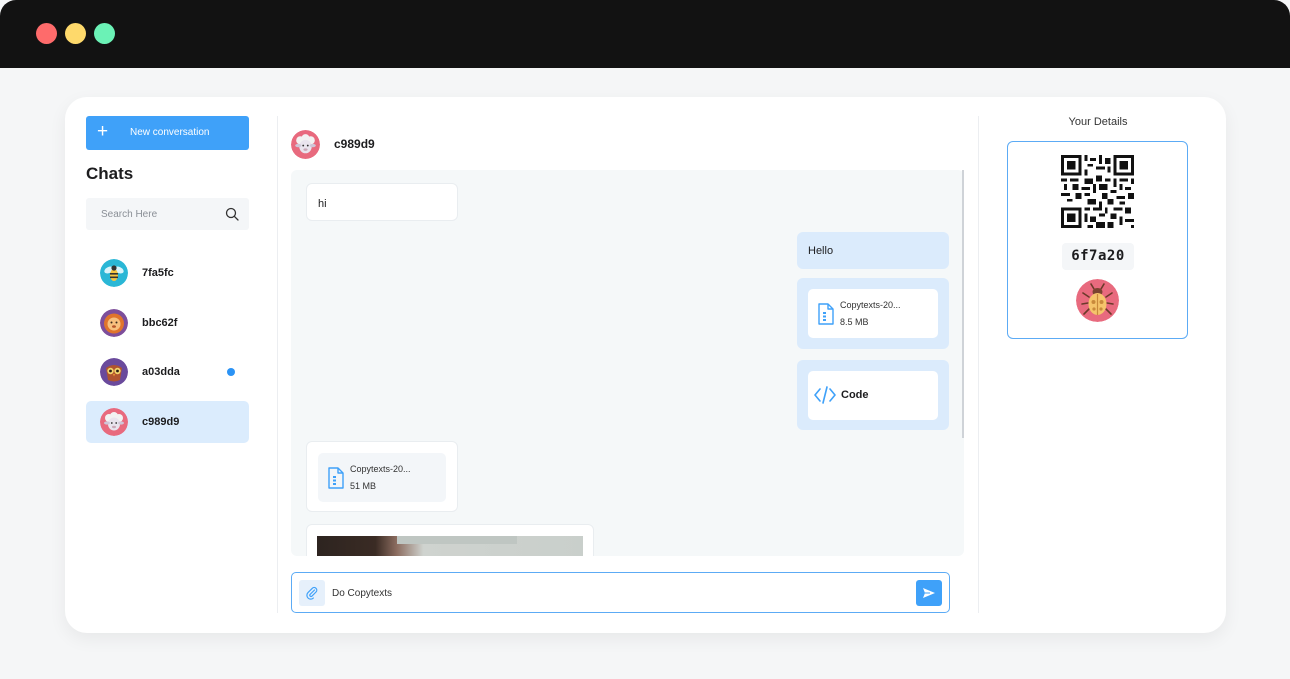 The height and width of the screenshot is (679, 1290). I want to click on chat-name: bbc62f, so click(160, 323).